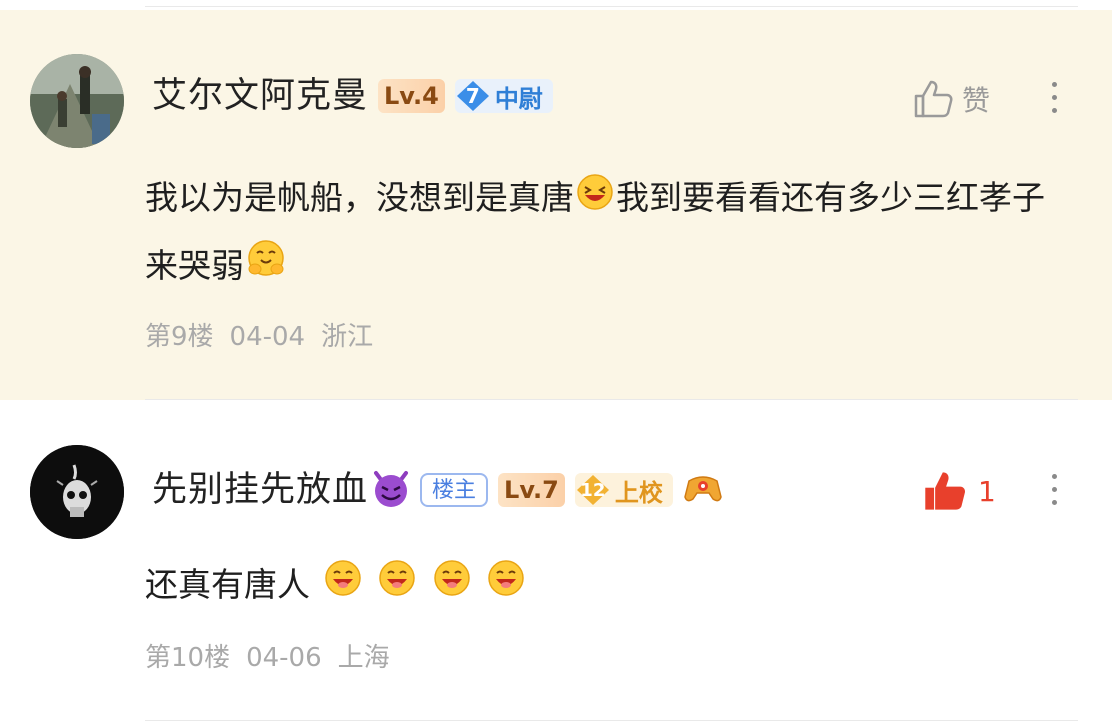  What do you see at coordinates (518, 98) in the screenshot?
I see `rank-title: 中尉` at bounding box center [518, 98].